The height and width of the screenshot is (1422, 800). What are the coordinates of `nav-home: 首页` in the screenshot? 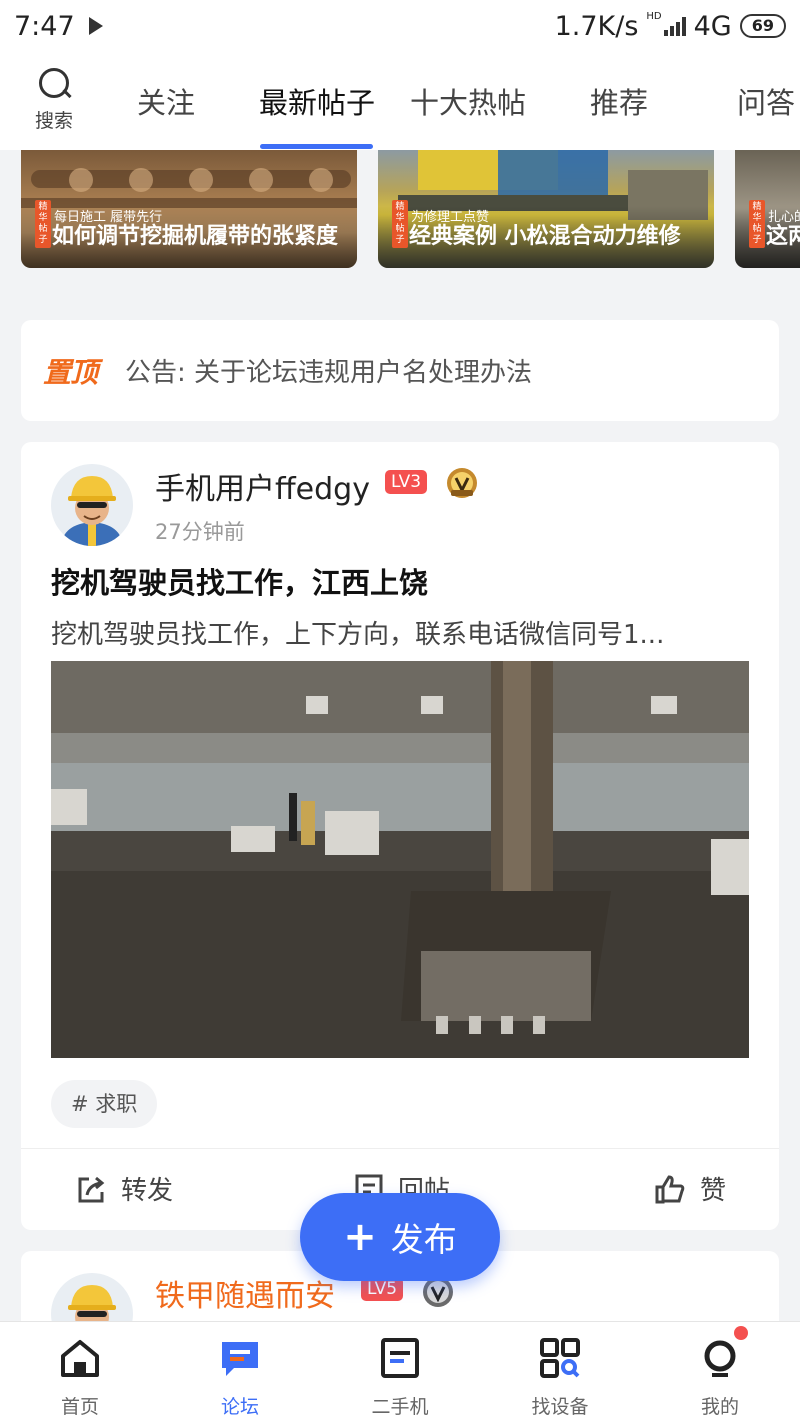 It's located at (80, 1377).